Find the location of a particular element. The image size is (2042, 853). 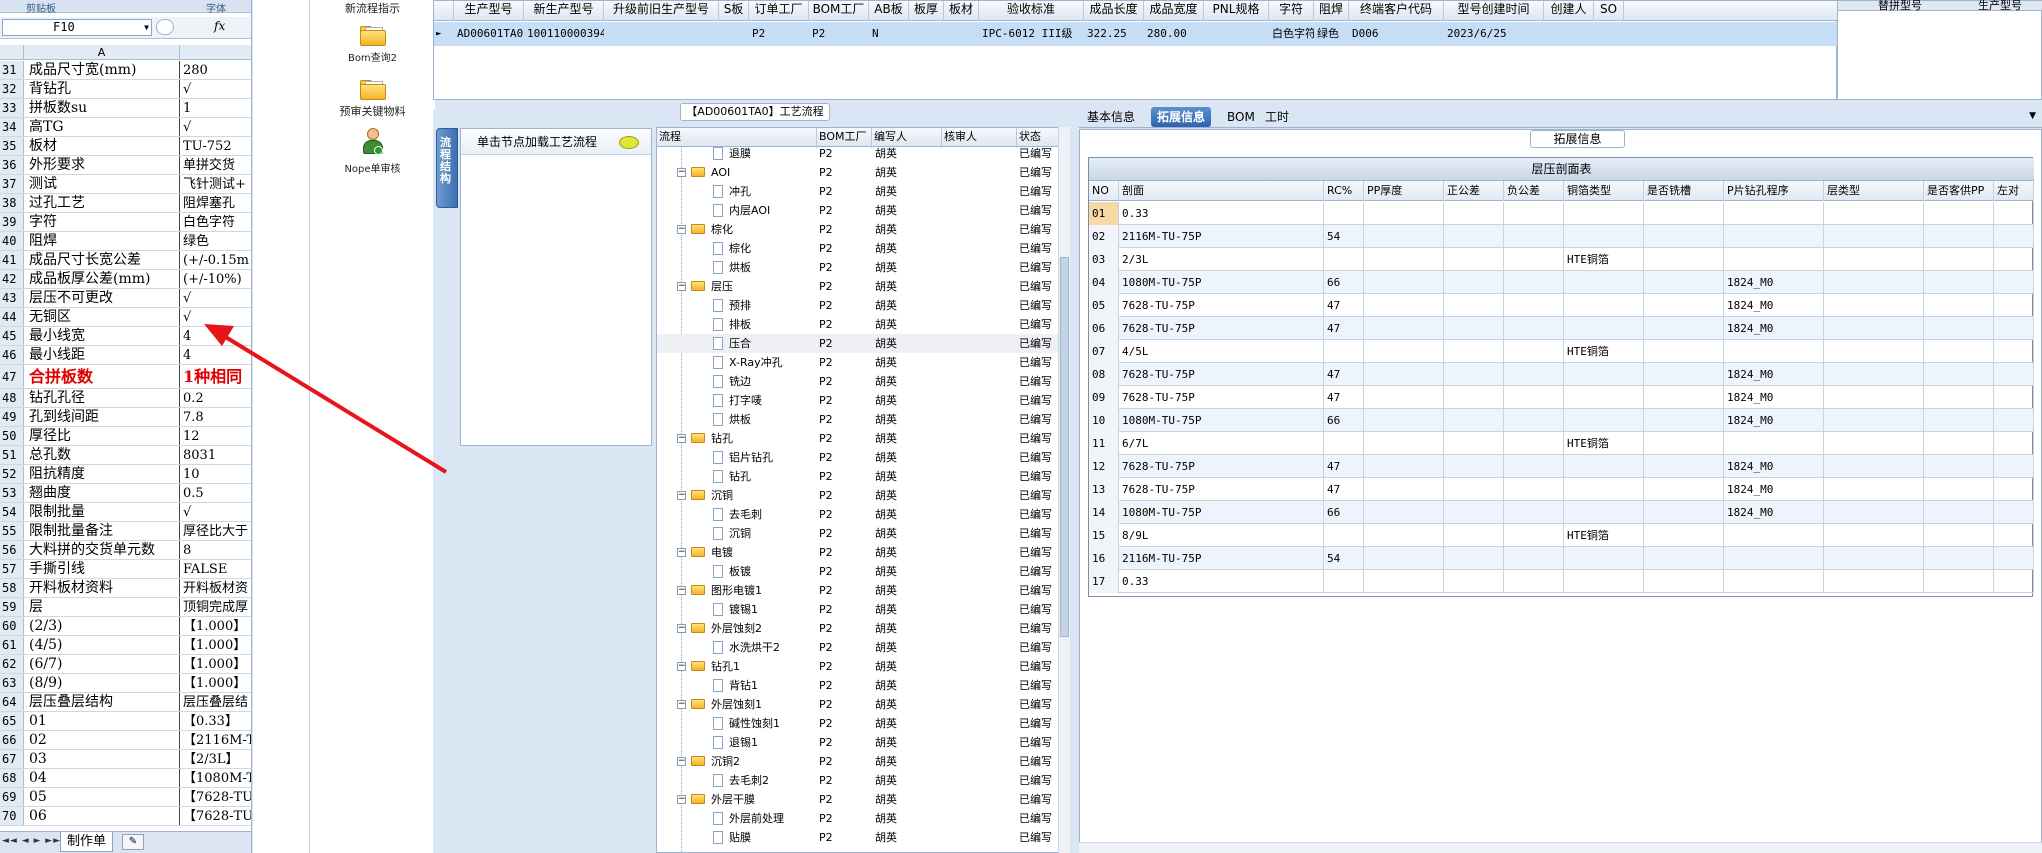

lamination-cell: 01 is located at coordinates (1104, 213).